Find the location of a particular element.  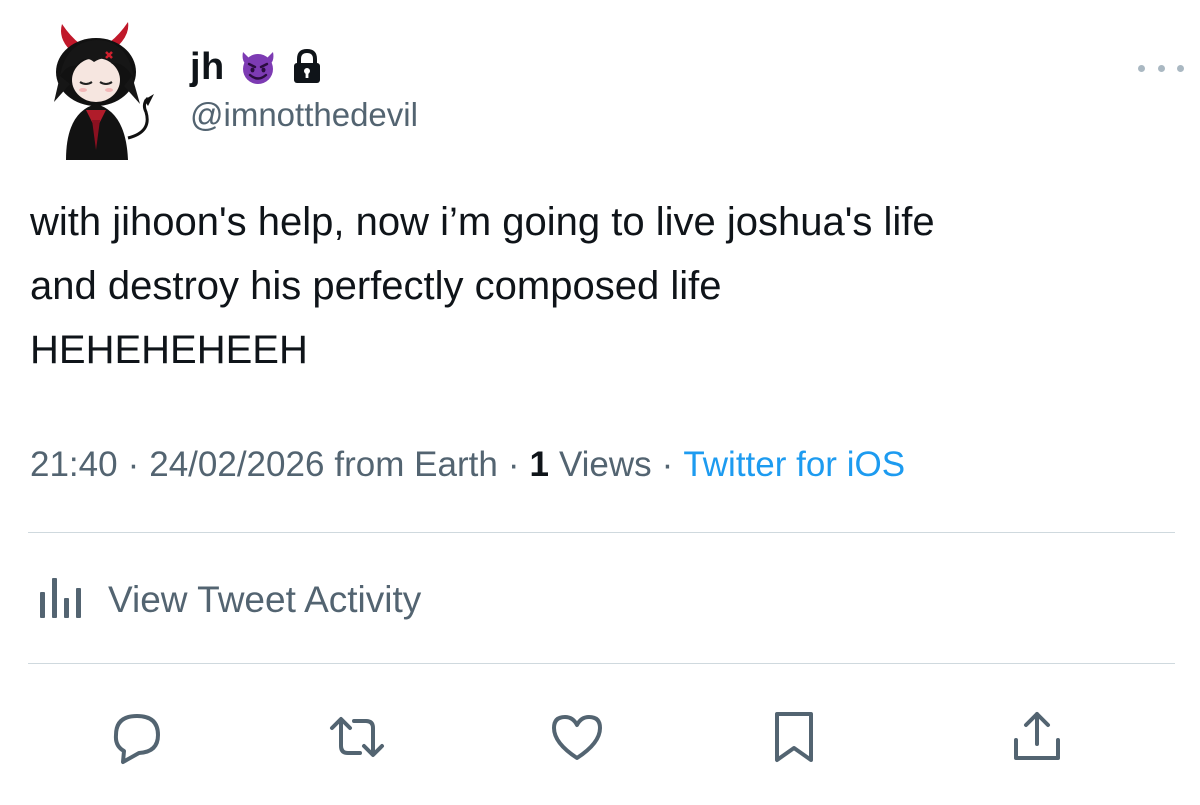

reply-button is located at coordinates (137, 737).